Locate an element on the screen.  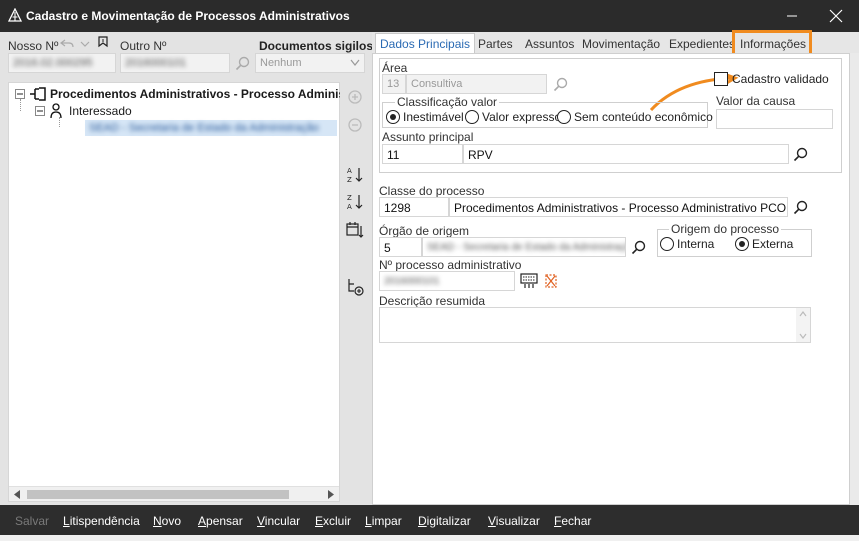
minimize-icon is located at coordinates (792, 16).